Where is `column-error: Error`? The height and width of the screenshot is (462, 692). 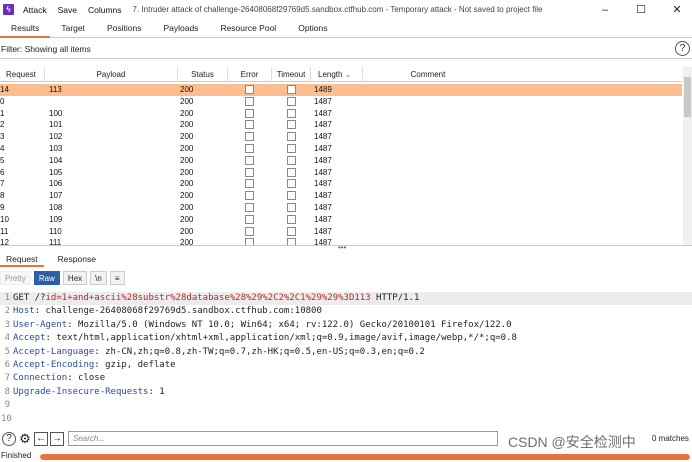
column-error: Error is located at coordinates (250, 74).